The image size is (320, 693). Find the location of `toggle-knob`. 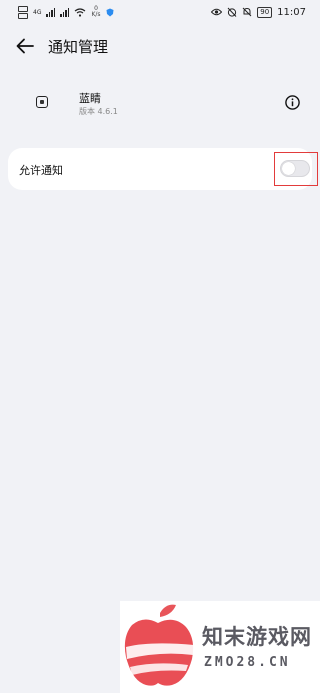

toggle-knob is located at coordinates (288, 168).